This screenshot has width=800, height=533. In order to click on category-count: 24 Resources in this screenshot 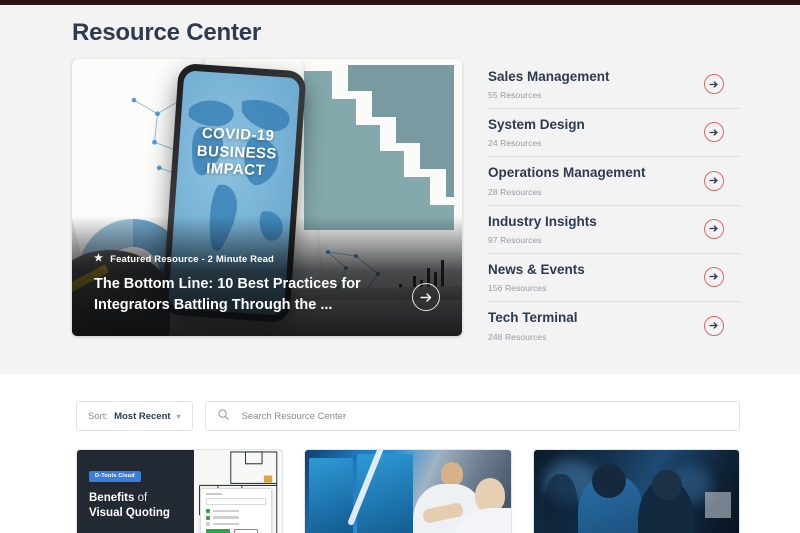, I will do `click(515, 143)`.